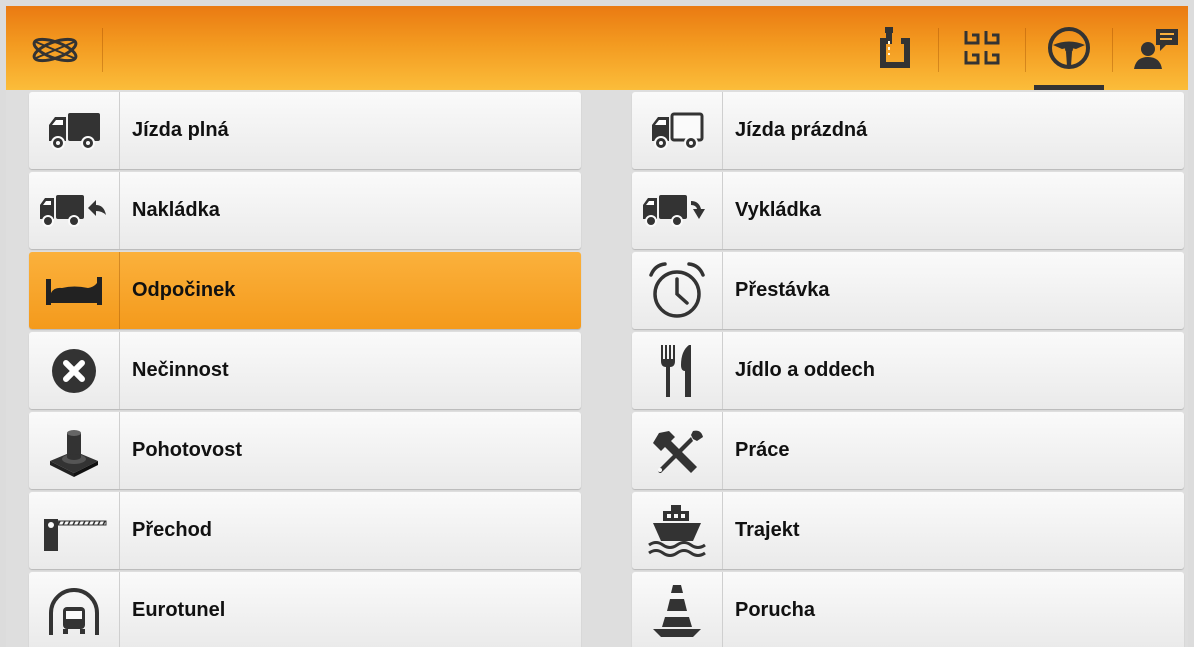  Describe the element at coordinates (305, 290) in the screenshot. I see `activity-rest: Odpočinek` at that location.